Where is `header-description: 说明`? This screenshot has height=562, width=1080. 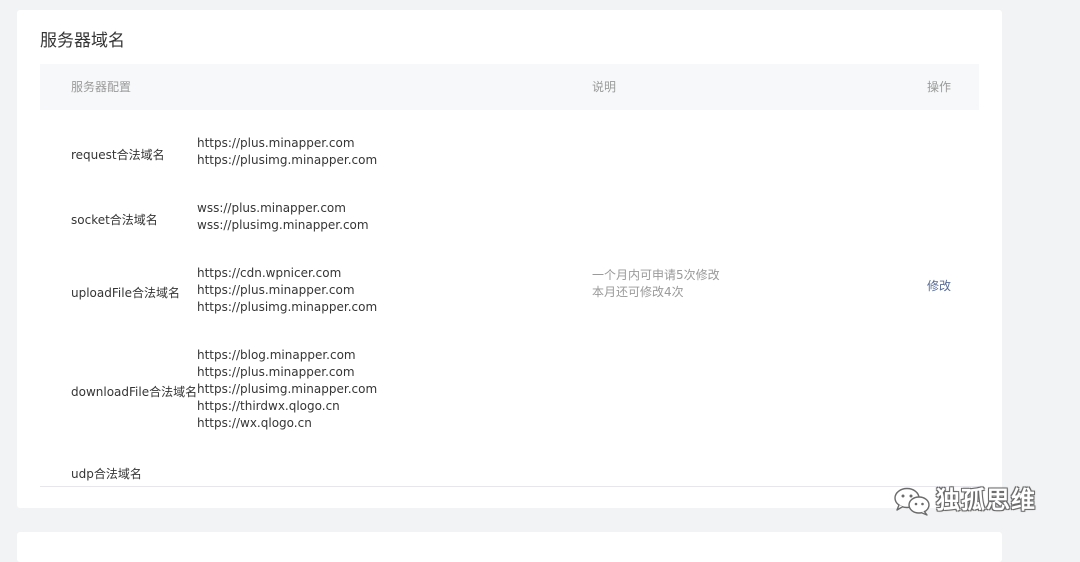 header-description: 说明 is located at coordinates (604, 87).